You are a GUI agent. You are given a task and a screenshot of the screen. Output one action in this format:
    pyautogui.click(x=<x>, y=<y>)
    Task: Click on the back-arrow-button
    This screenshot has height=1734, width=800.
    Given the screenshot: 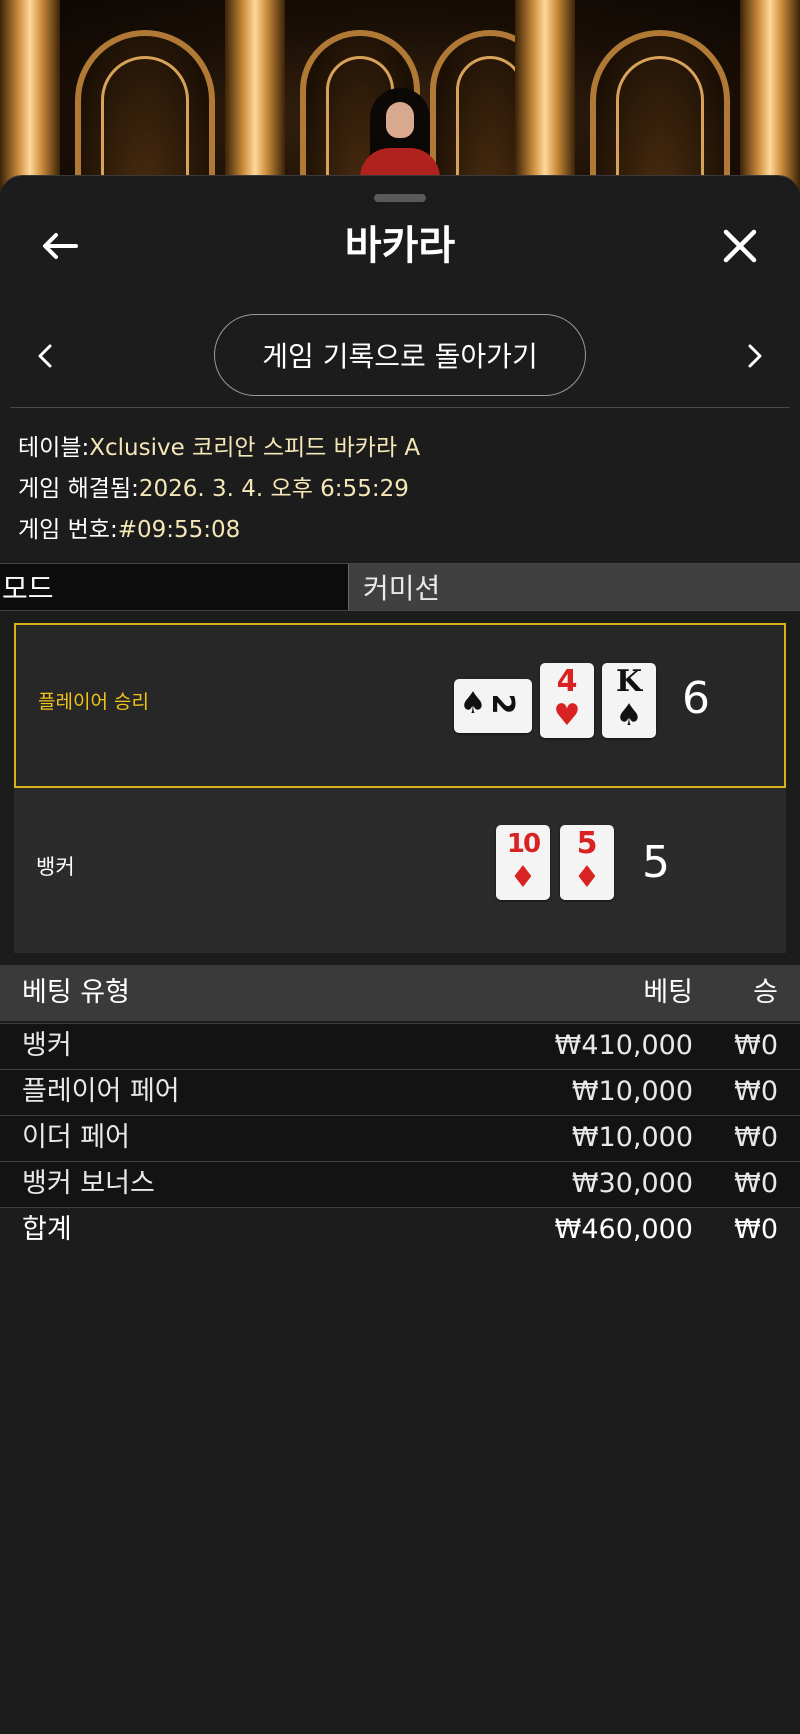 What is the action you would take?
    pyautogui.click(x=60, y=246)
    